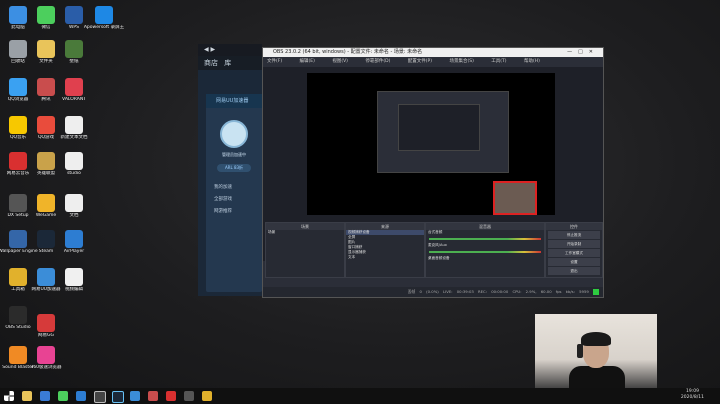 The height and width of the screenshot is (404, 720). I want to click on sources-title: 来源, so click(385, 226).